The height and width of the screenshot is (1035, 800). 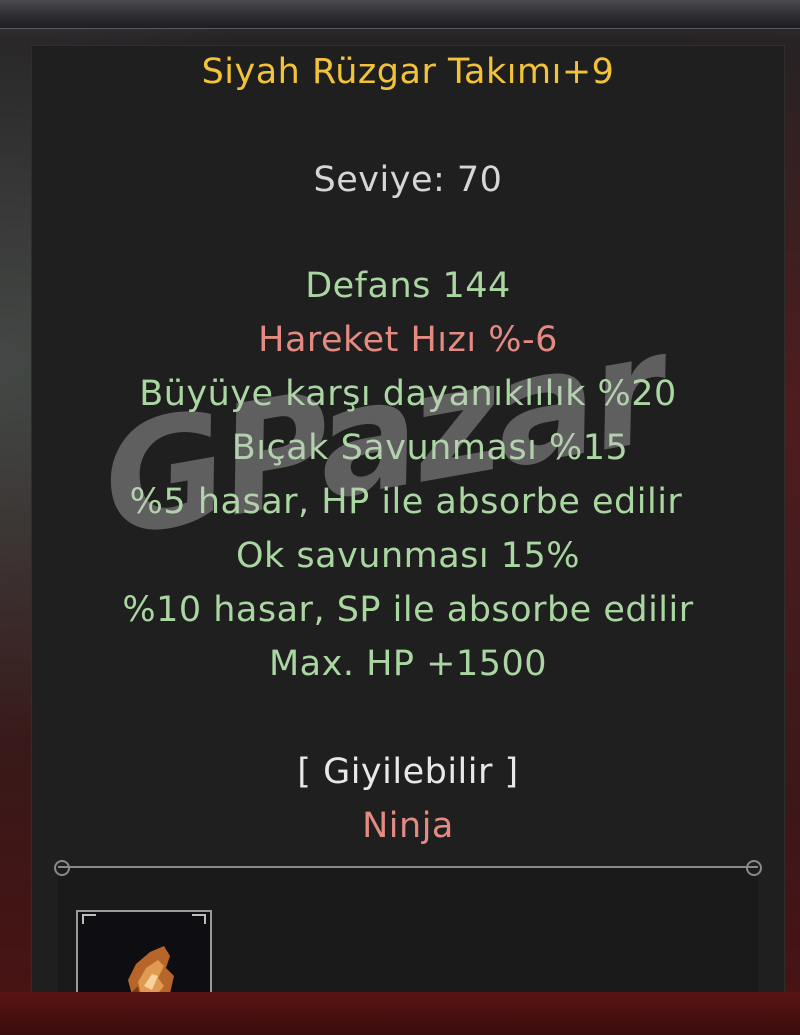 I want to click on stat-magic-resist: Büyüye karşı dayanıklılık %20, so click(x=408, y=394).